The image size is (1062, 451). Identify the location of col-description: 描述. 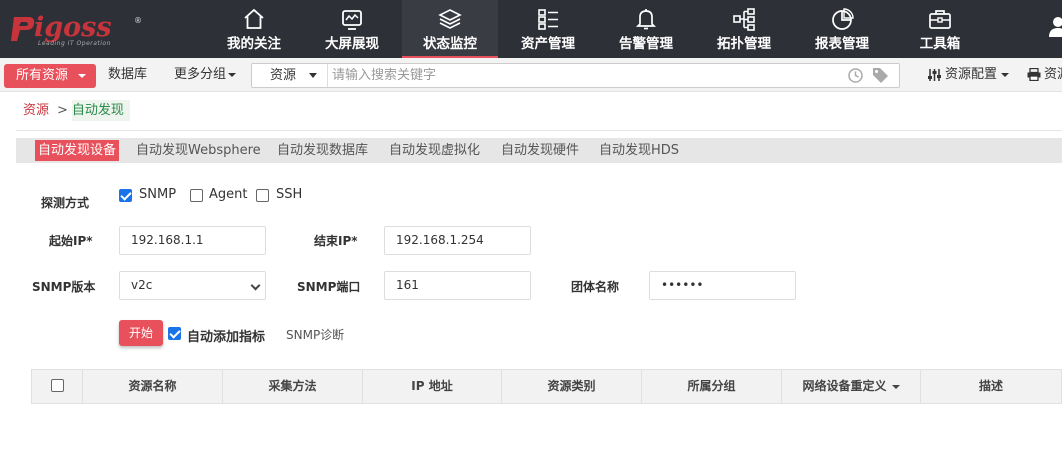
(991, 386).